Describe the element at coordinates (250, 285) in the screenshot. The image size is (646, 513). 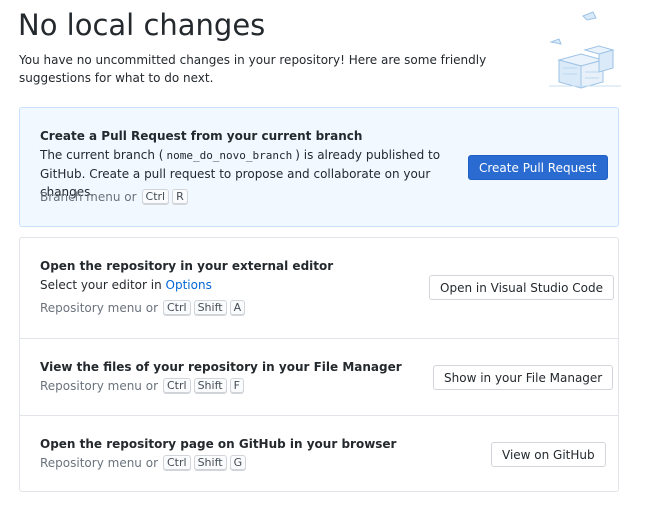
I see `open-editor-description: Select your editor in Options` at that location.